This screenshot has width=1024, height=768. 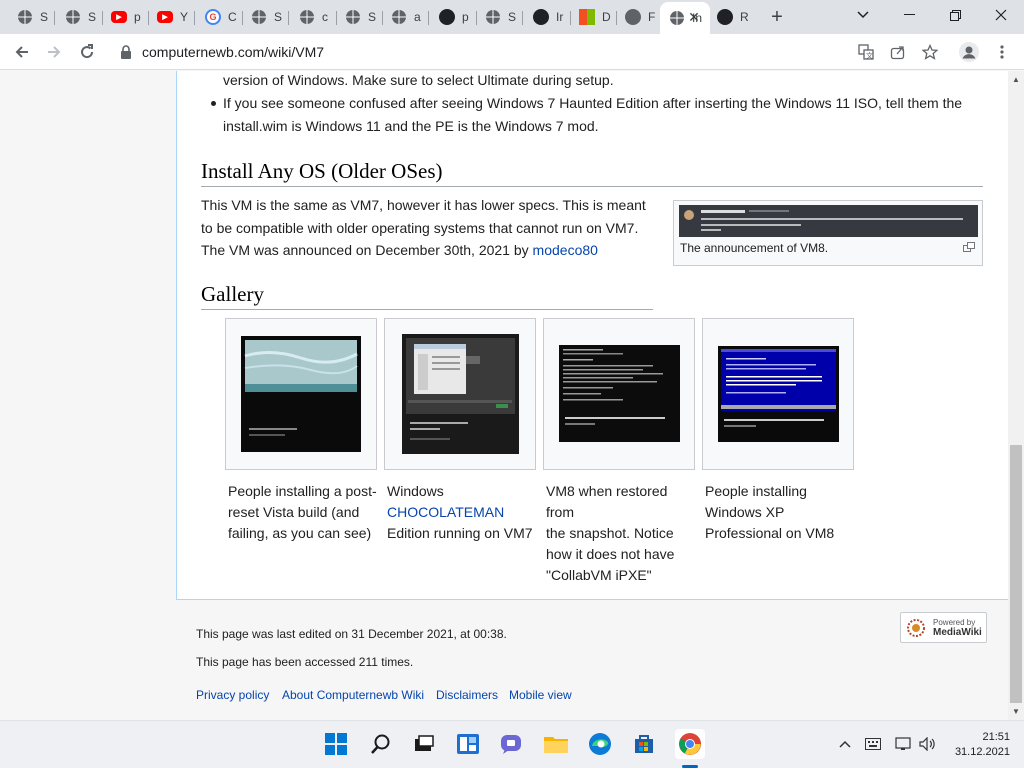 I want to click on tab-title: c, so click(x=325, y=17).